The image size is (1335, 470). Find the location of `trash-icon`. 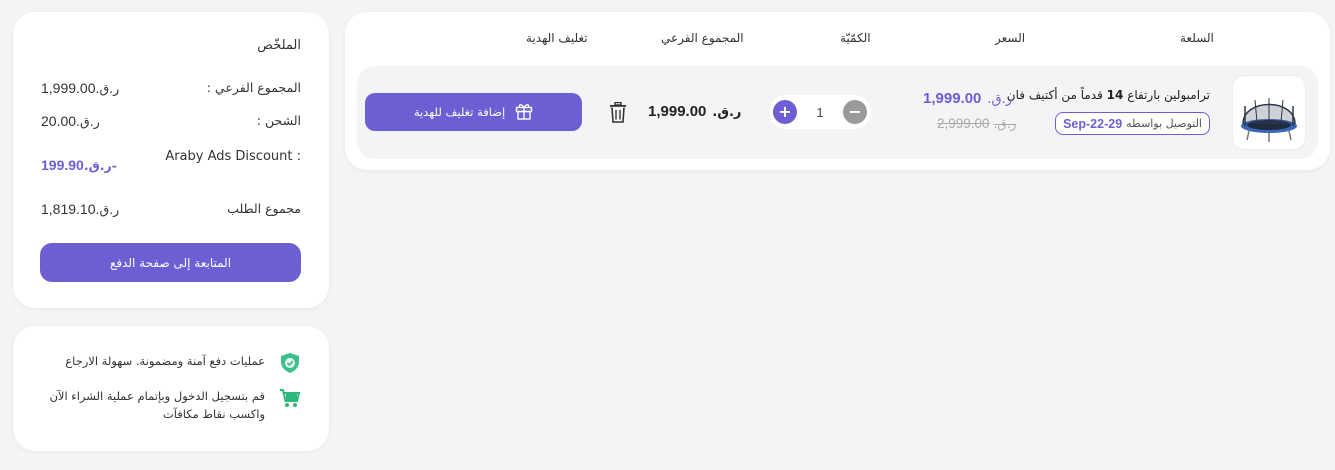

trash-icon is located at coordinates (619, 112).